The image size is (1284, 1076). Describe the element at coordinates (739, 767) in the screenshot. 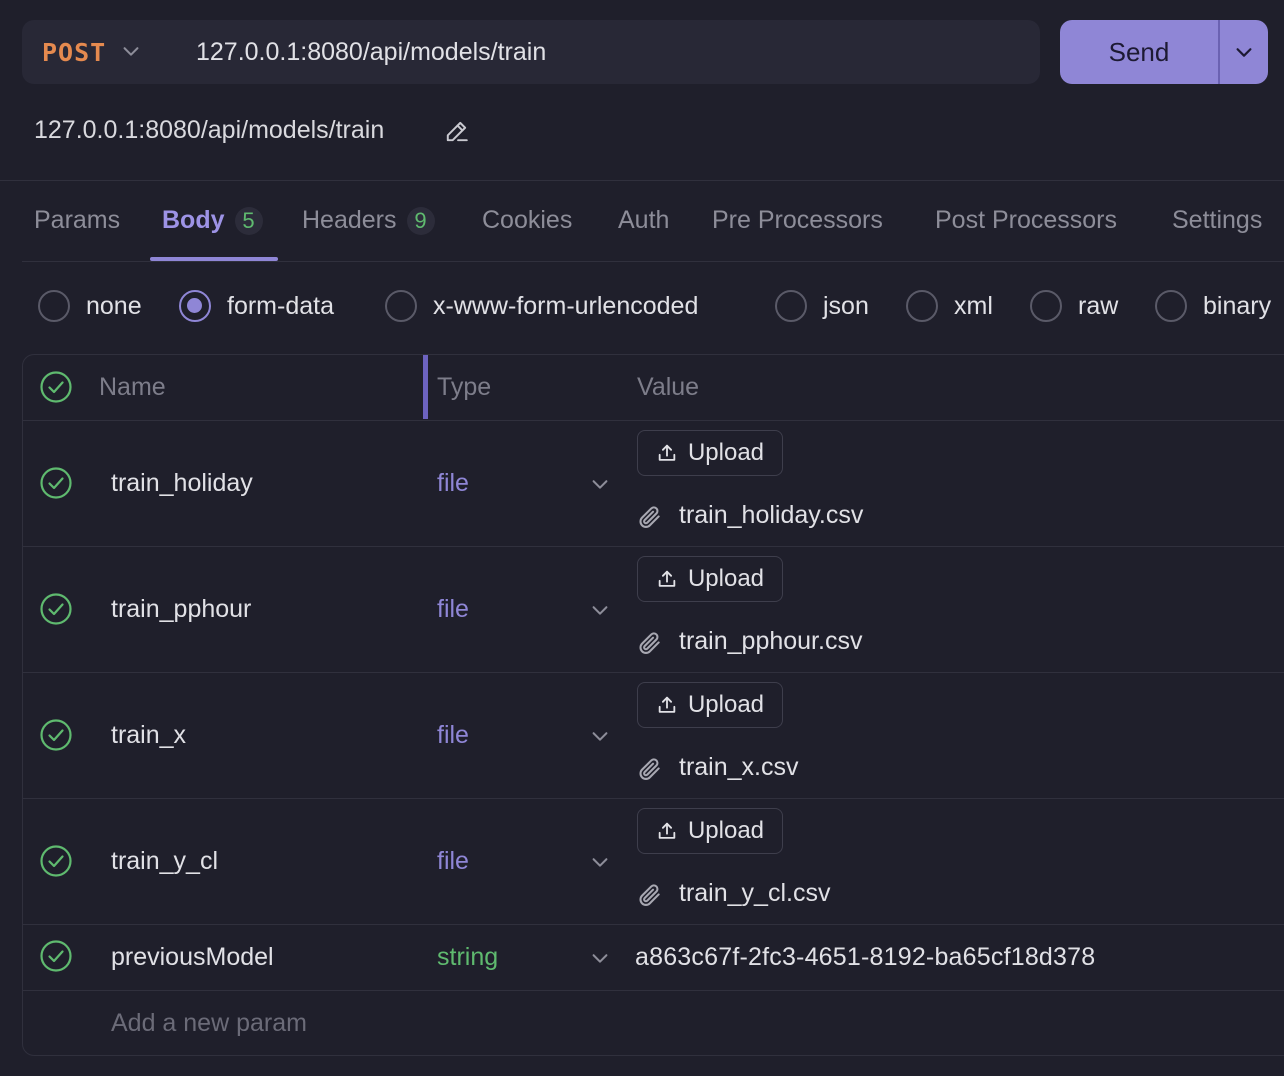

I see `file-name: train_x.csv` at that location.